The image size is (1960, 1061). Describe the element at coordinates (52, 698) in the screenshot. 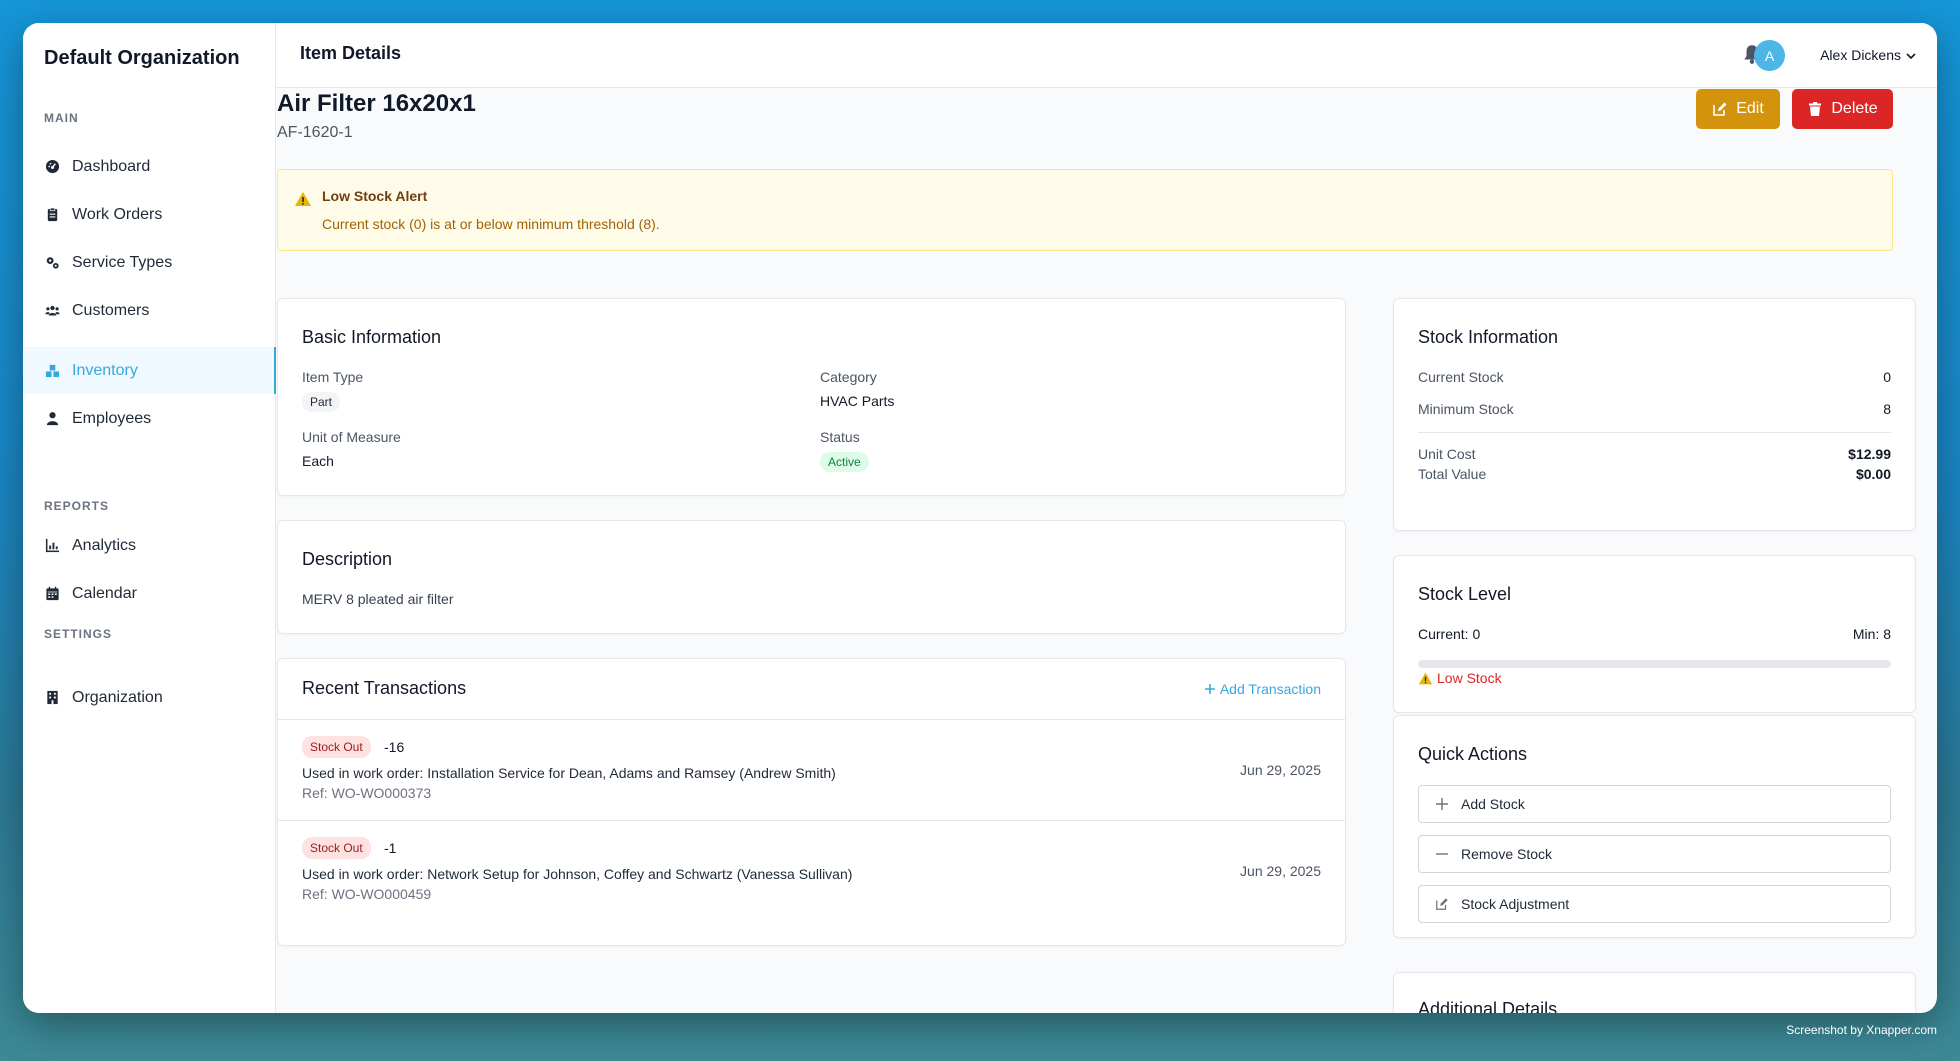

I see `building-icon` at that location.